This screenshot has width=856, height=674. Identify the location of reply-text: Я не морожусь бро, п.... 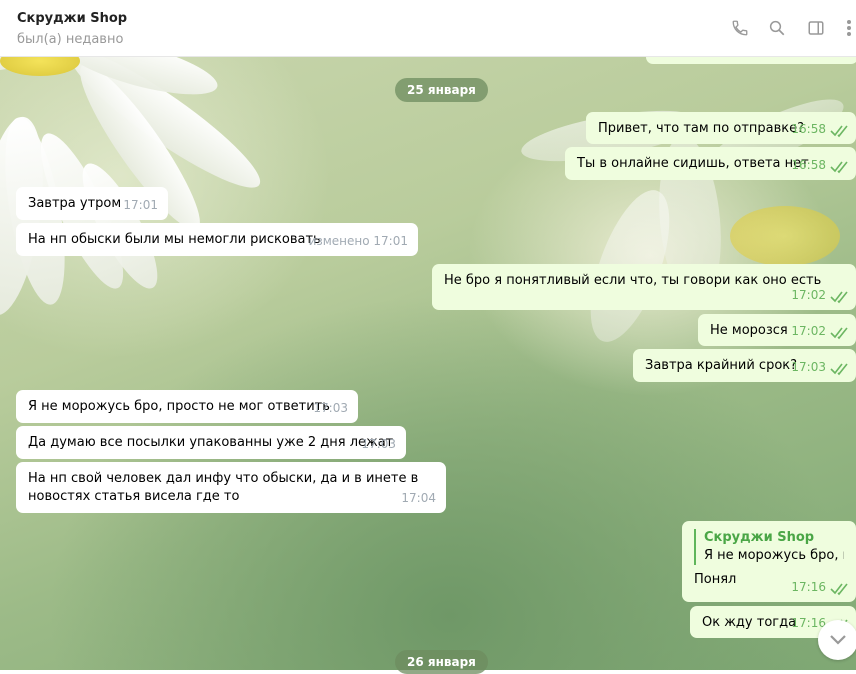
(774, 555).